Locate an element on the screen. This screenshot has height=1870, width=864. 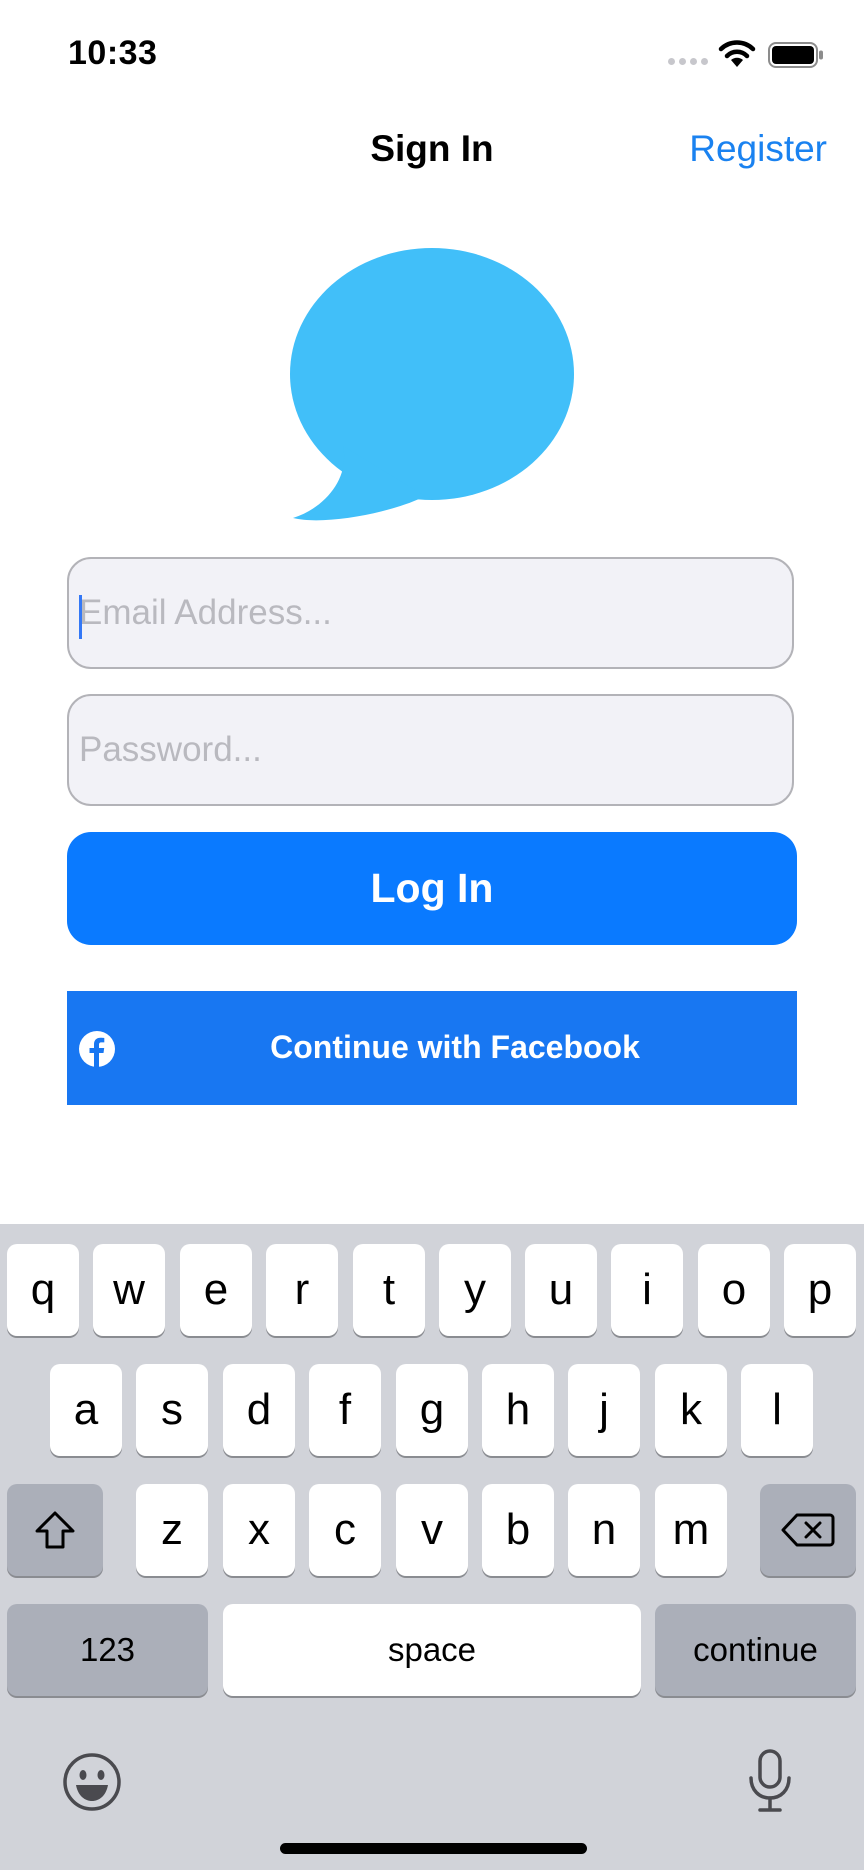
shift-icon is located at coordinates (55, 1530).